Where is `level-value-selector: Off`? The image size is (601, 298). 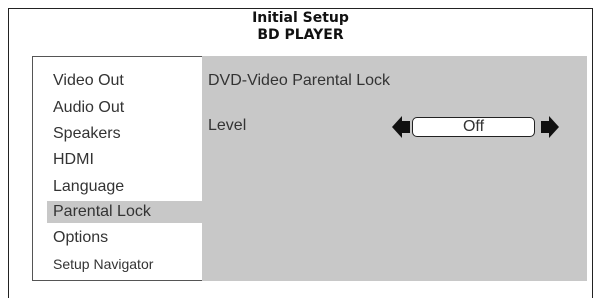
level-value-selector: Off is located at coordinates (473, 127).